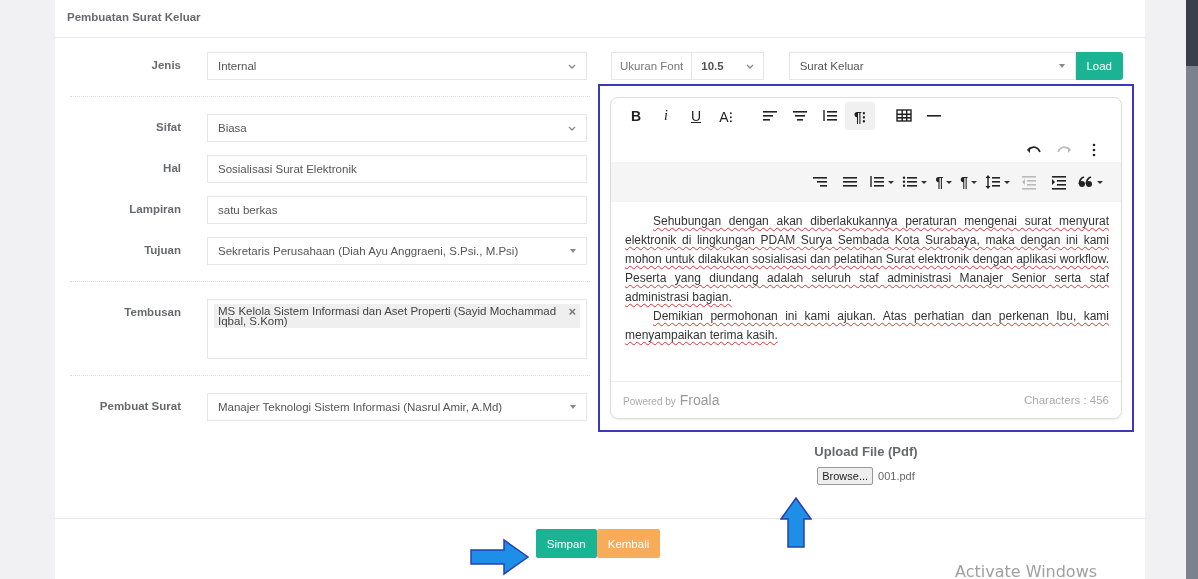 This screenshot has height=579, width=1198. Describe the element at coordinates (867, 259) in the screenshot. I see `paragraph: Sehubungan dengan akan diberlakukannya peraturan mengenai surat menyurat elektronik di lingkungan PDAM Surya Sembada Kota Surabaya, maka dengan ini kami mohon untuk dilakukan sosialisasi dan pelatihan Surat elektronik dengan aplikasi workflow. Peserta yang diundang adalah seluruh staf administrasi Manajer Senior serta staf administrasi bagian.` at that location.